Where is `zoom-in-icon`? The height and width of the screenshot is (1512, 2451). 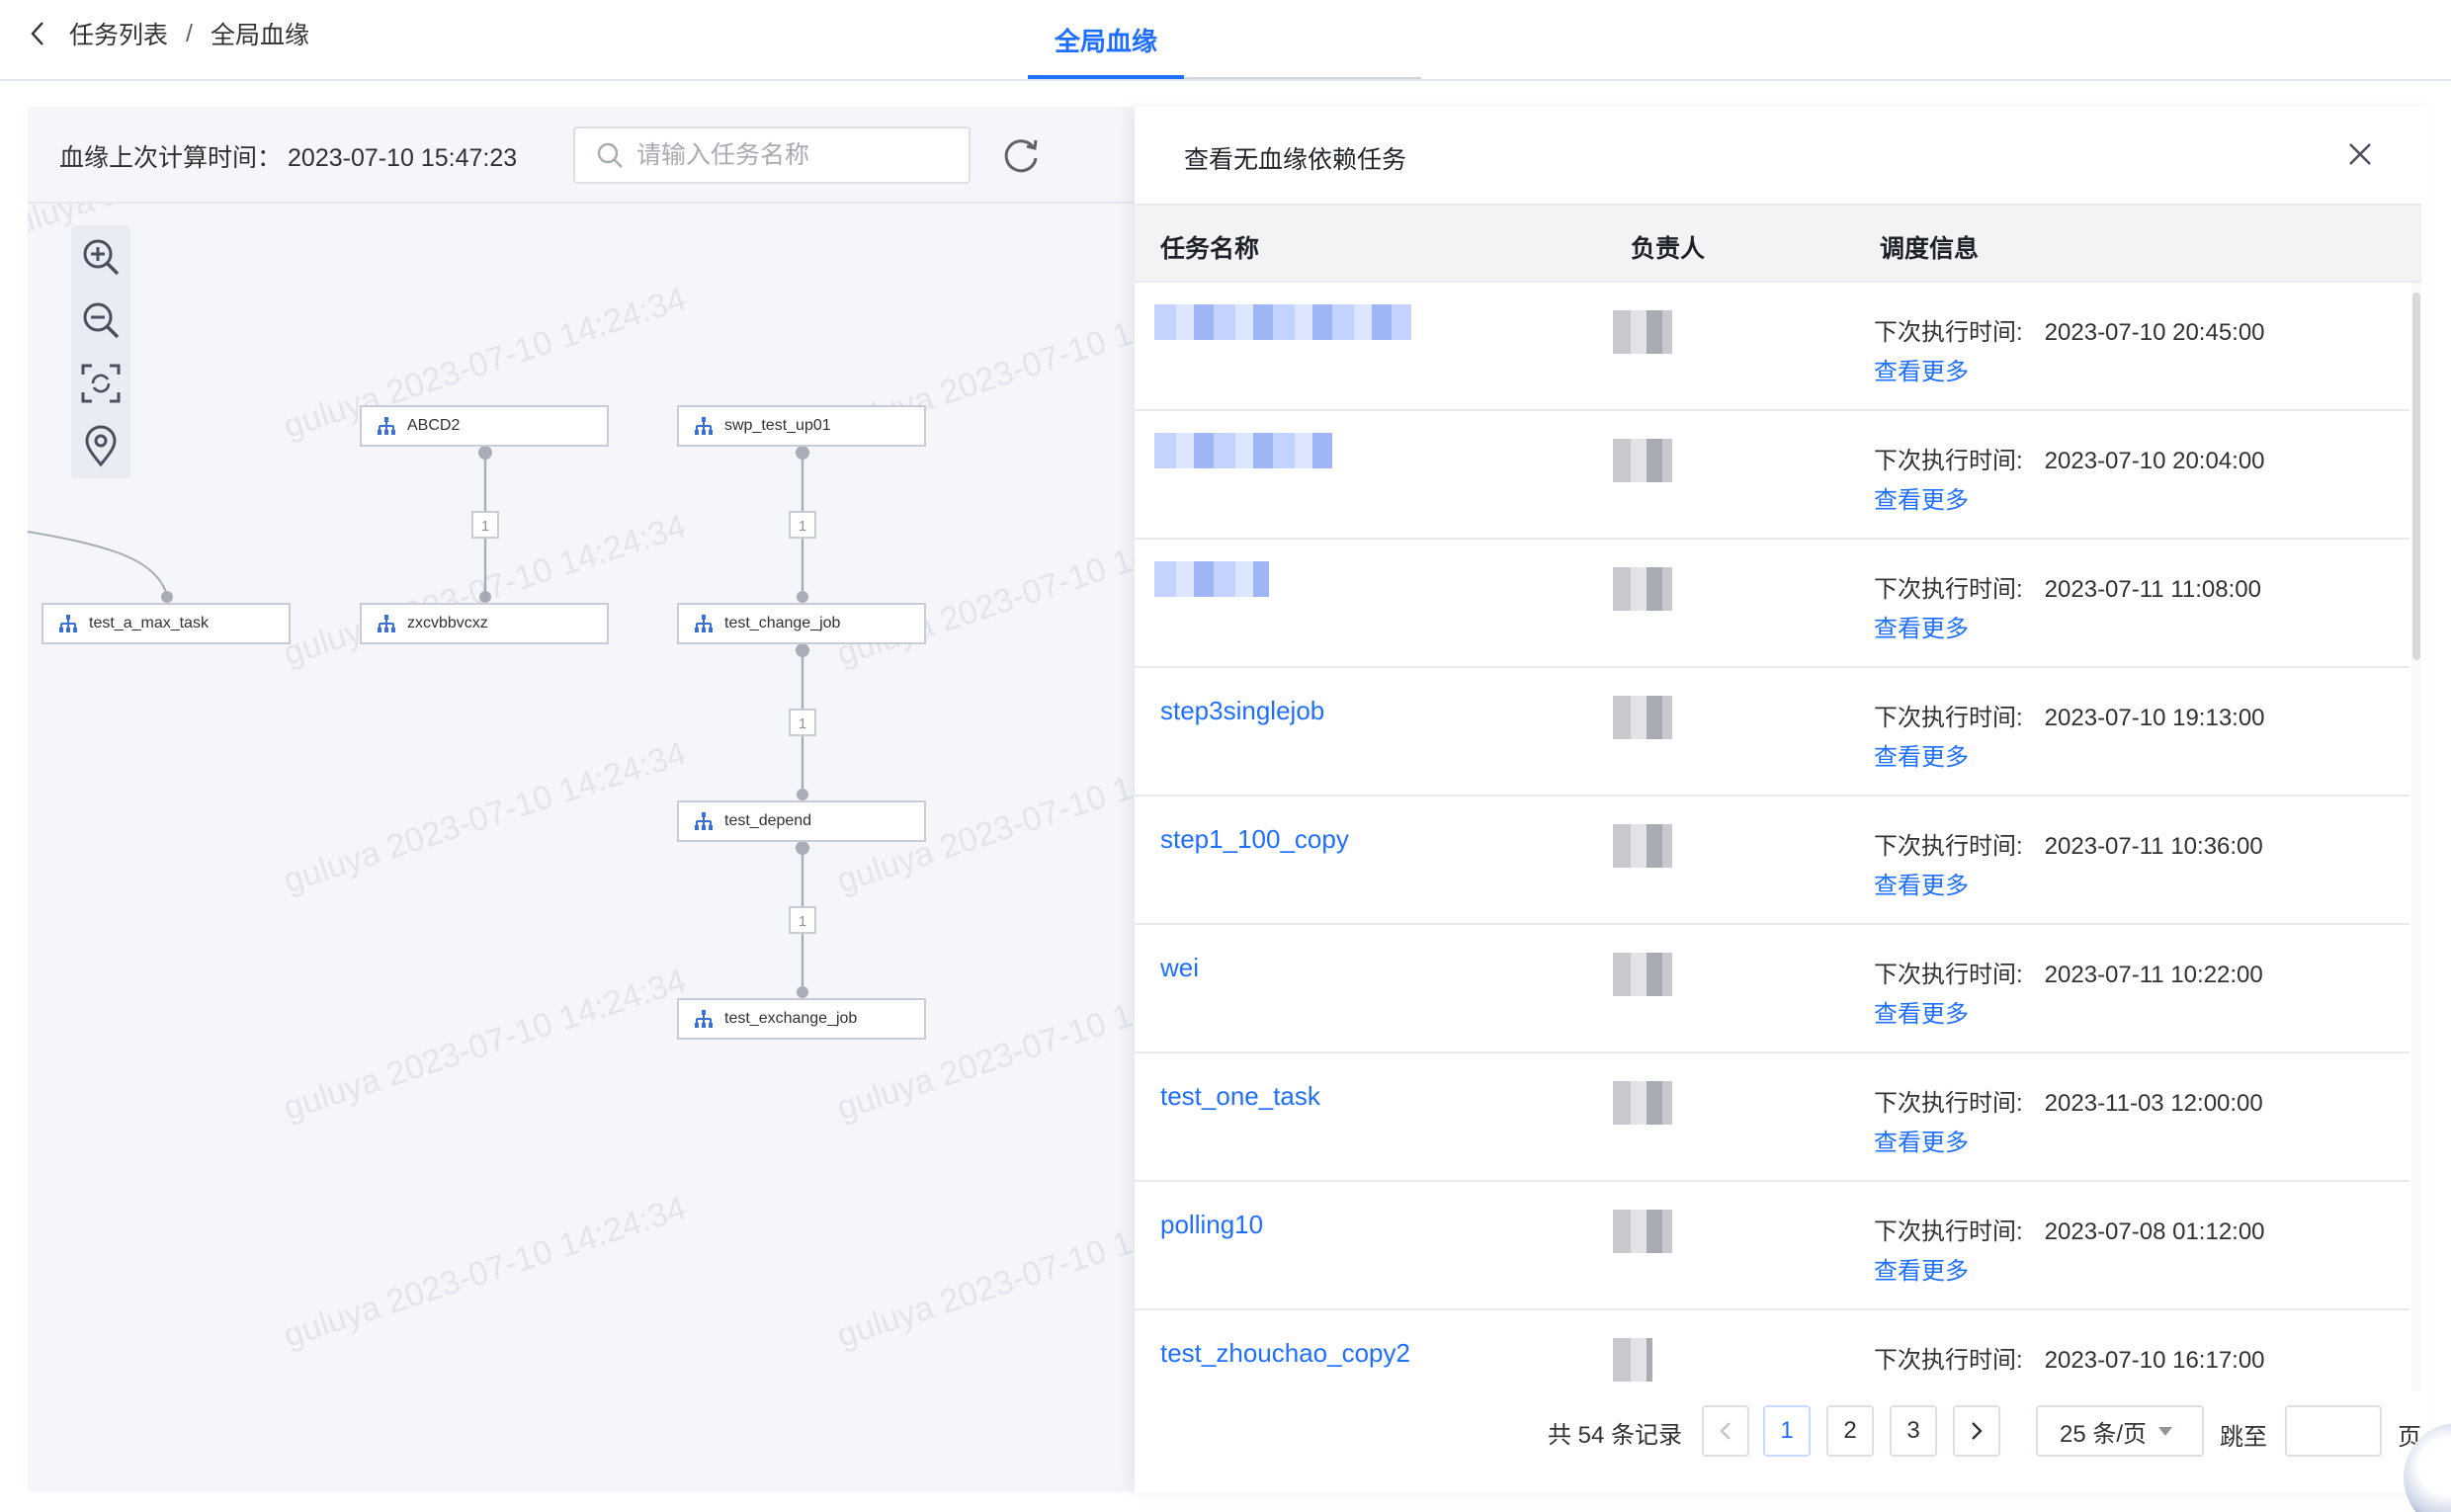
zoom-in-icon is located at coordinates (101, 257).